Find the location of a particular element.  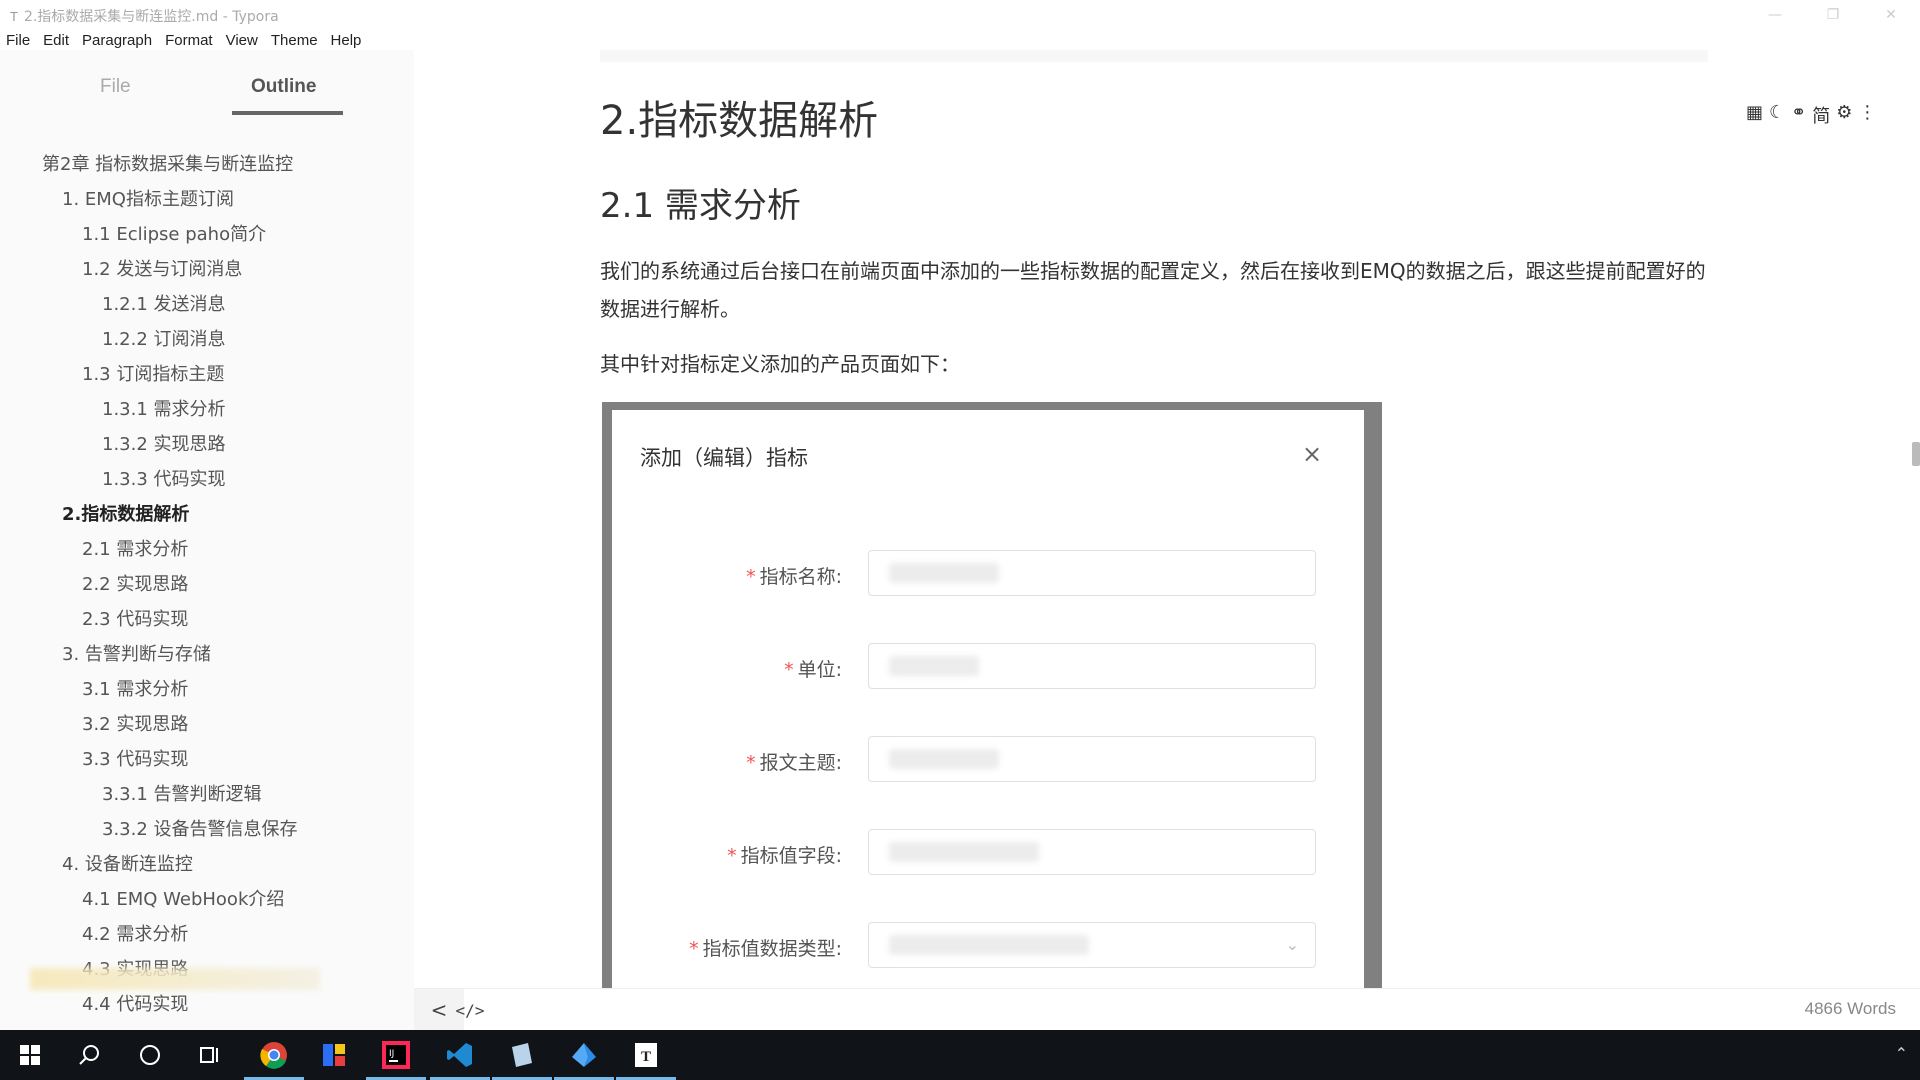

outline-item: 4.4 代码实现 is located at coordinates (135, 1003).